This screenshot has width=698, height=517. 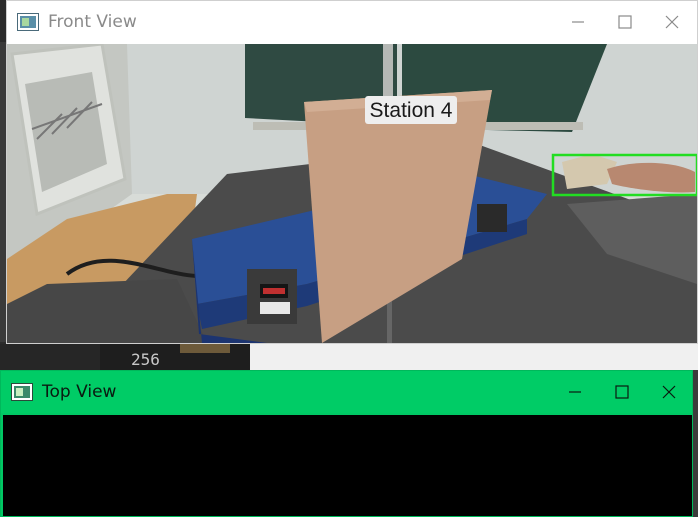 What do you see at coordinates (411, 110) in the screenshot?
I see `station-sign-text: Station 4` at bounding box center [411, 110].